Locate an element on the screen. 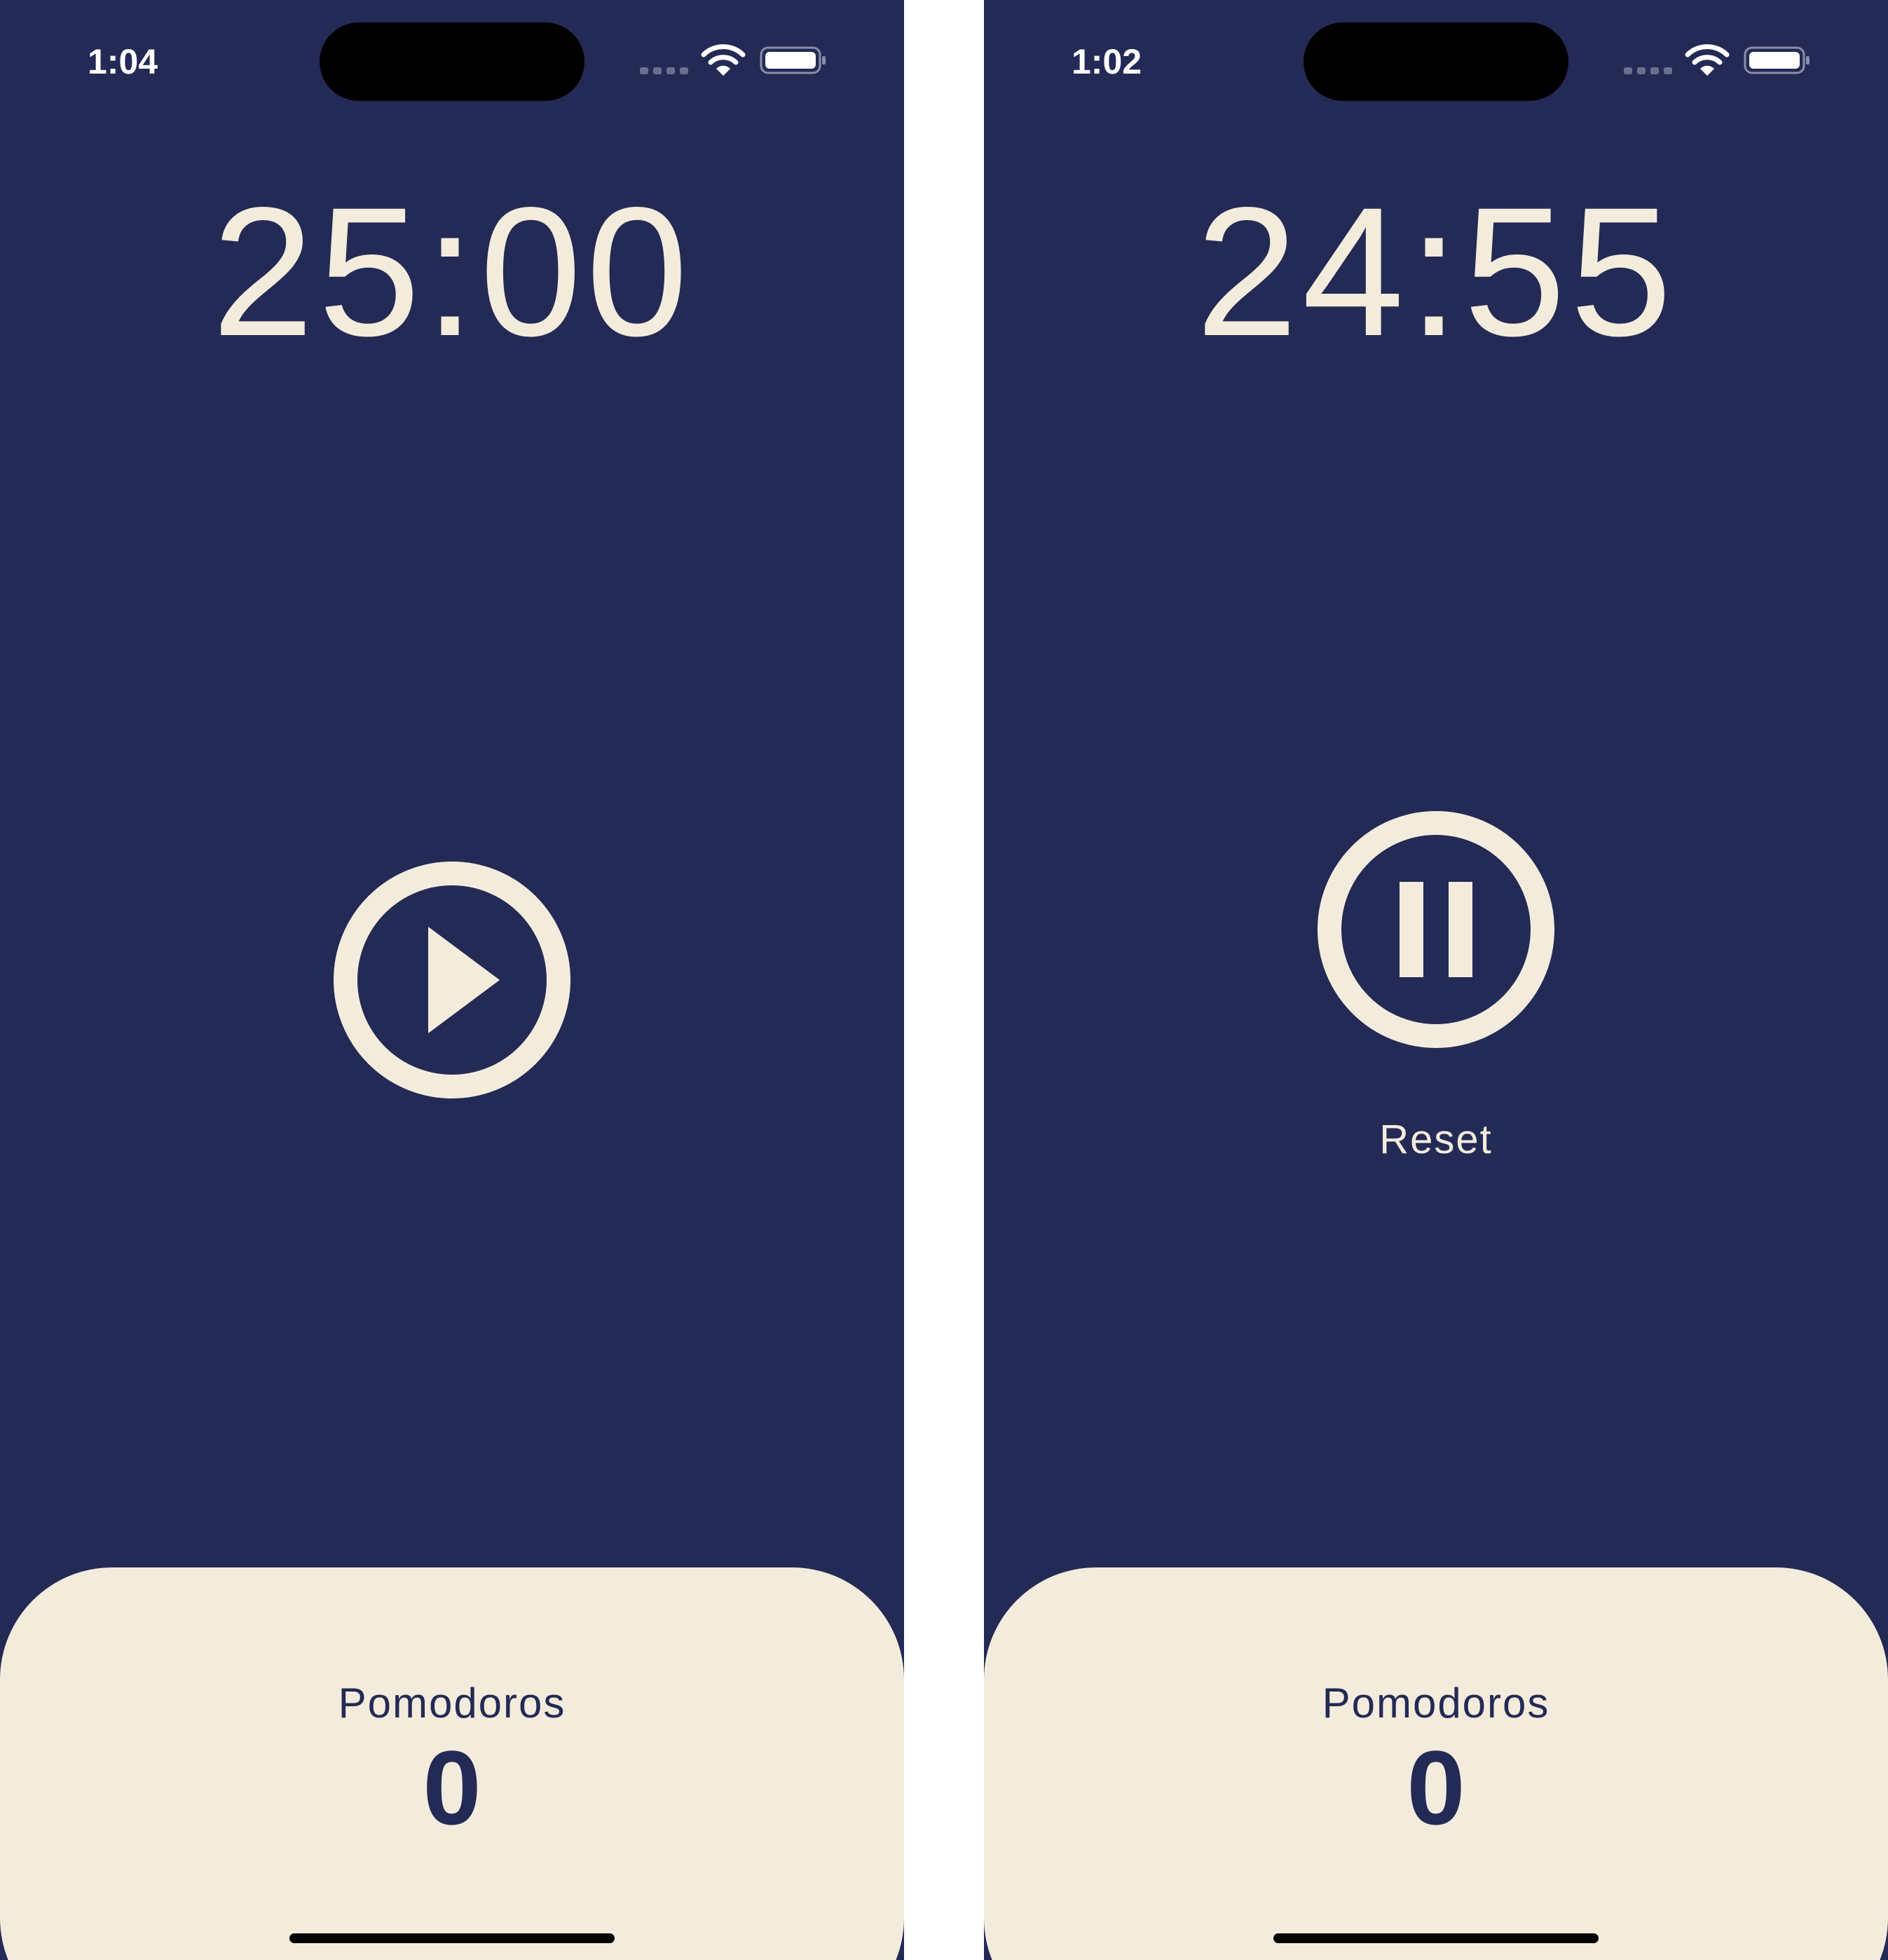  pause-icon is located at coordinates (1436, 929).